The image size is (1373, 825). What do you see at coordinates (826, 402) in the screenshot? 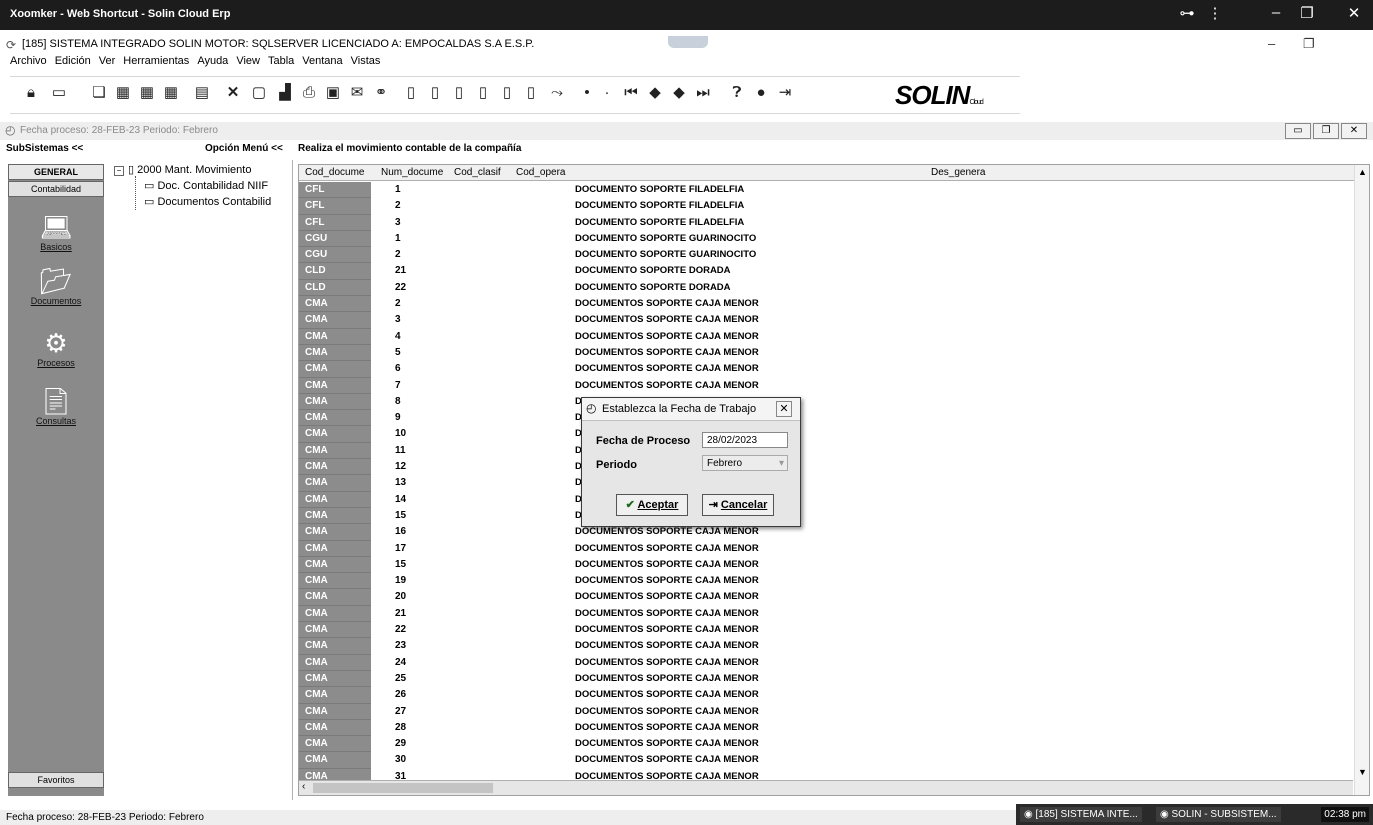
I see `table-row: CMA 8 D` at bounding box center [826, 402].